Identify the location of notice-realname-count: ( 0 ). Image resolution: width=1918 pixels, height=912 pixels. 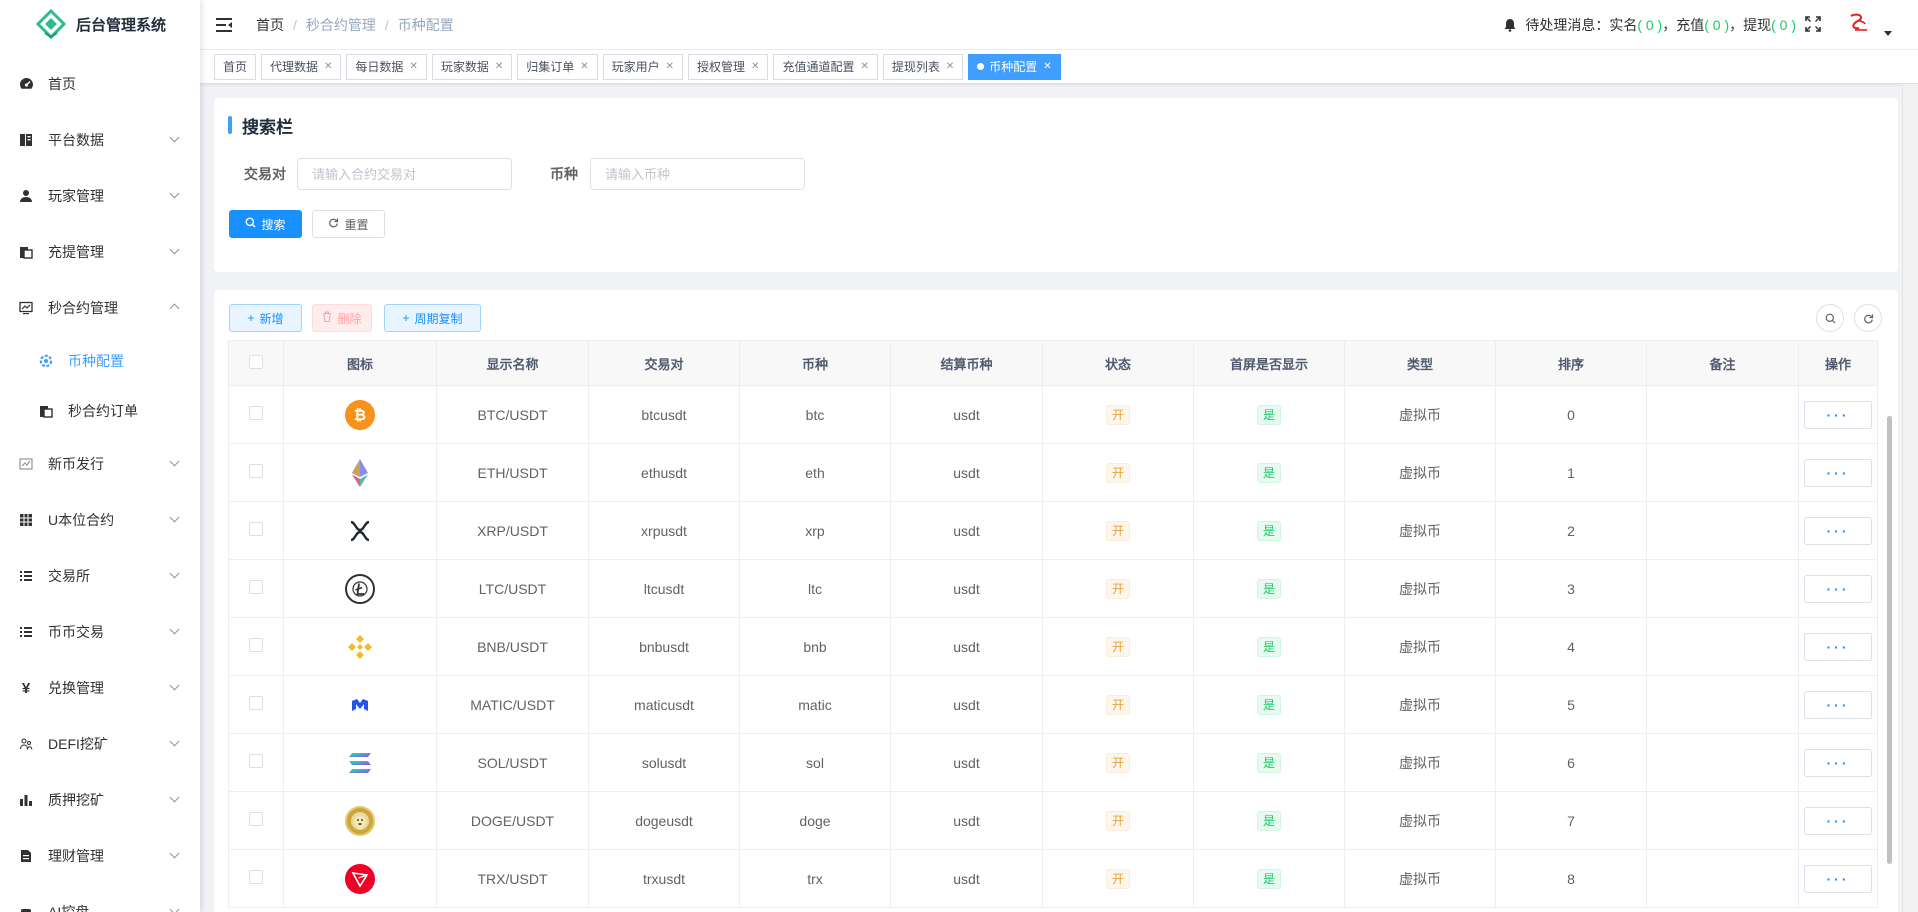
(1649, 25).